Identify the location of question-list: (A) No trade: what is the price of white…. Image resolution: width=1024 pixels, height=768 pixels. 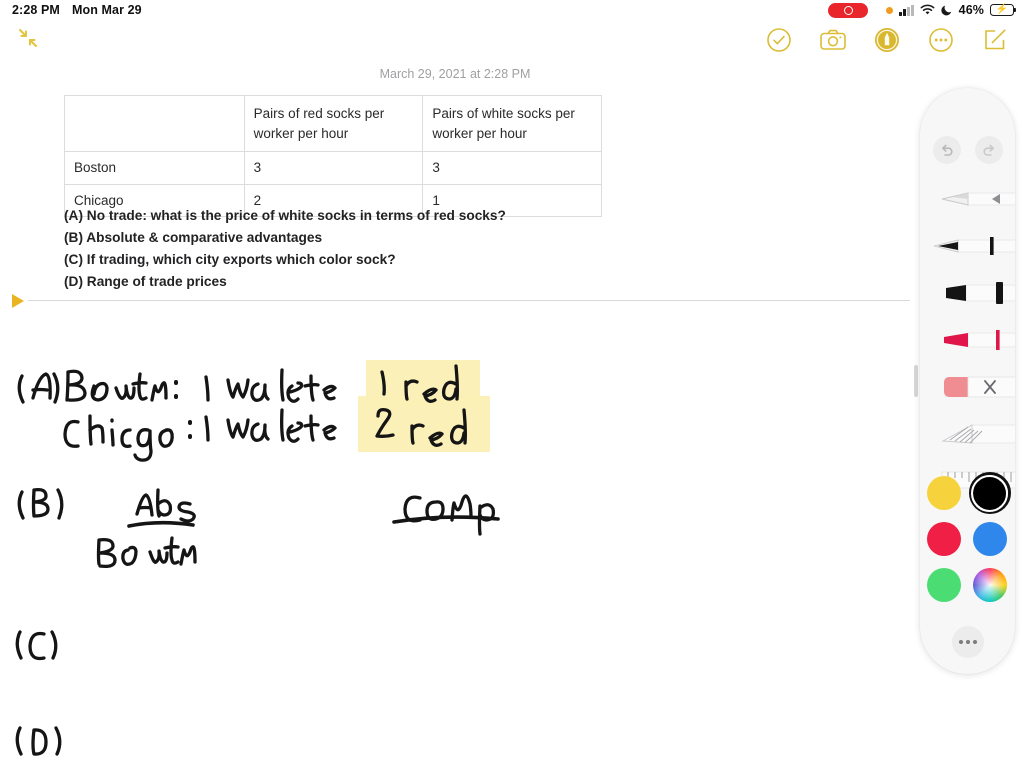
(344, 249).